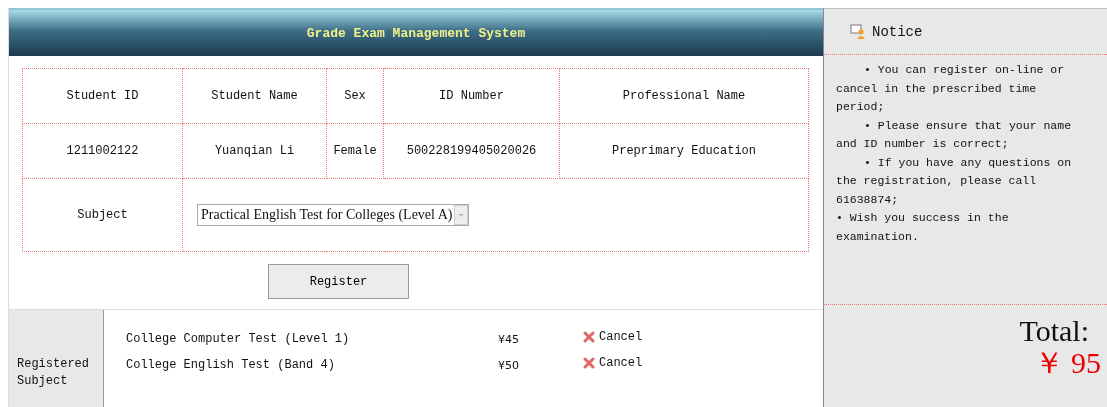 This screenshot has width=1107, height=407. What do you see at coordinates (56, 358) in the screenshot?
I see `registered-label: Registered Subject` at bounding box center [56, 358].